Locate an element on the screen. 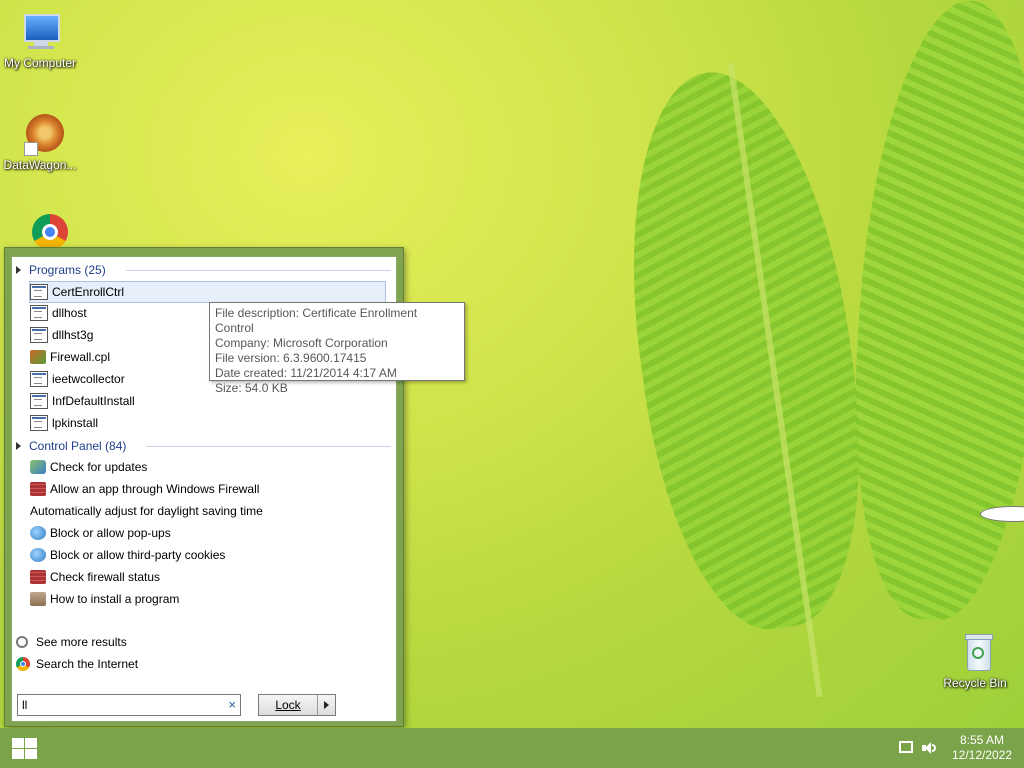 The height and width of the screenshot is (768, 1024). desktop-icon-my-computer: My Computer is located at coordinates (40, 40).